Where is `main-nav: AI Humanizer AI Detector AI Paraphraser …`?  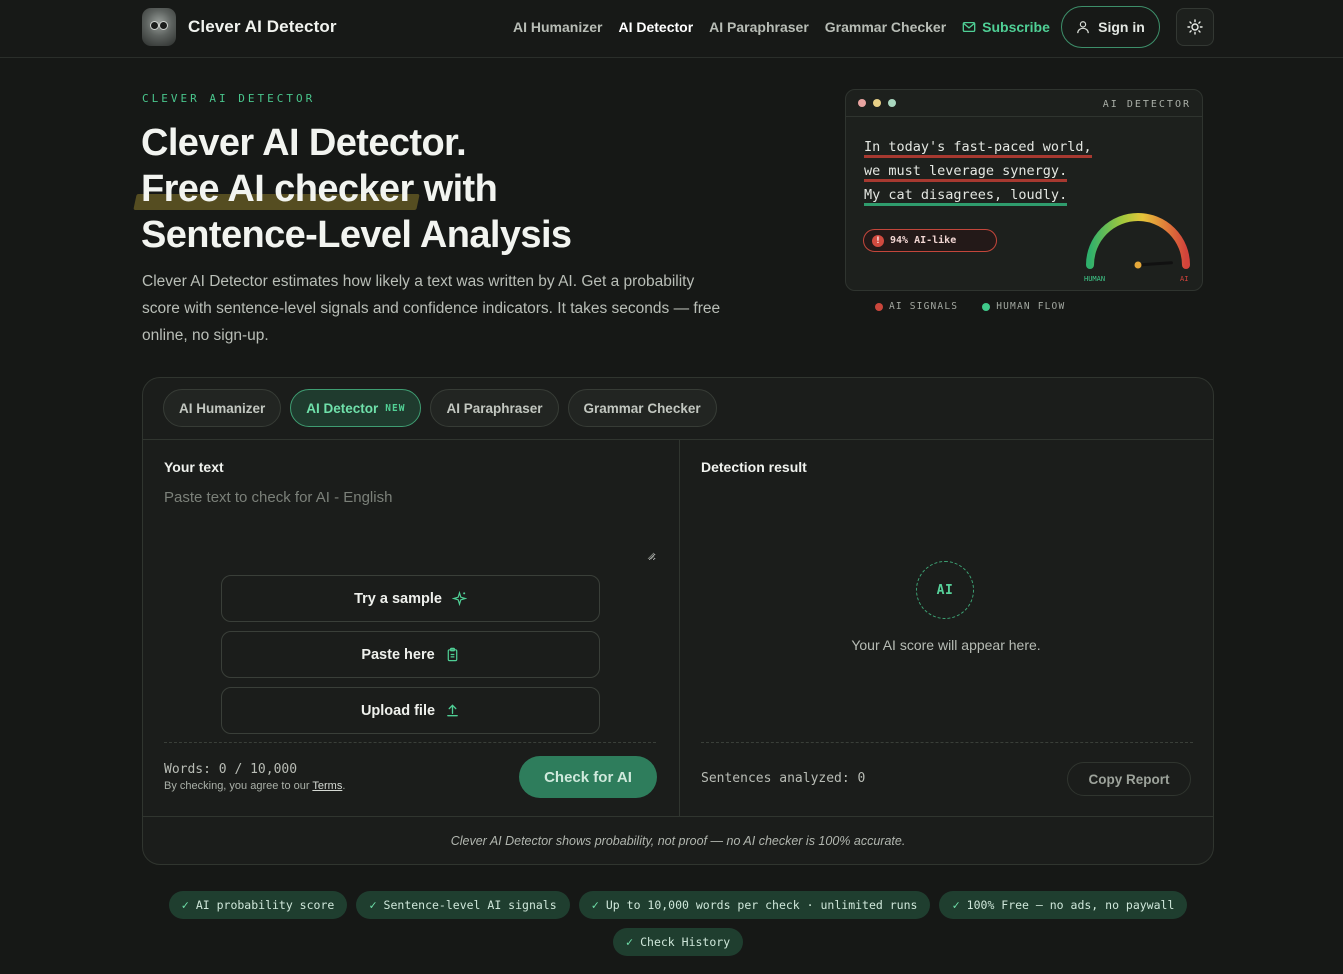
main-nav: AI Humanizer AI Detector AI Paraphraser … is located at coordinates (781, 27).